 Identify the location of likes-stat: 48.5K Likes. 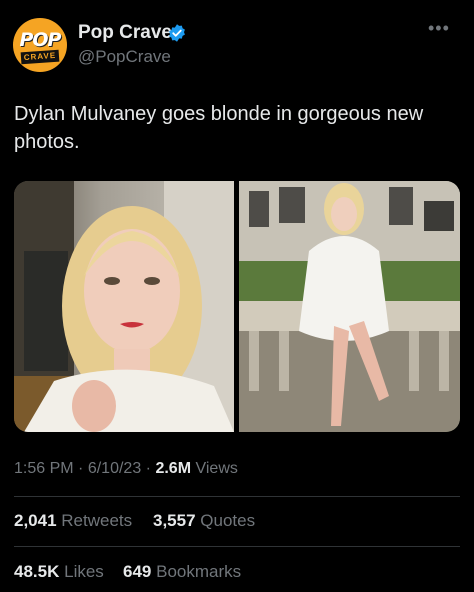
(59, 572).